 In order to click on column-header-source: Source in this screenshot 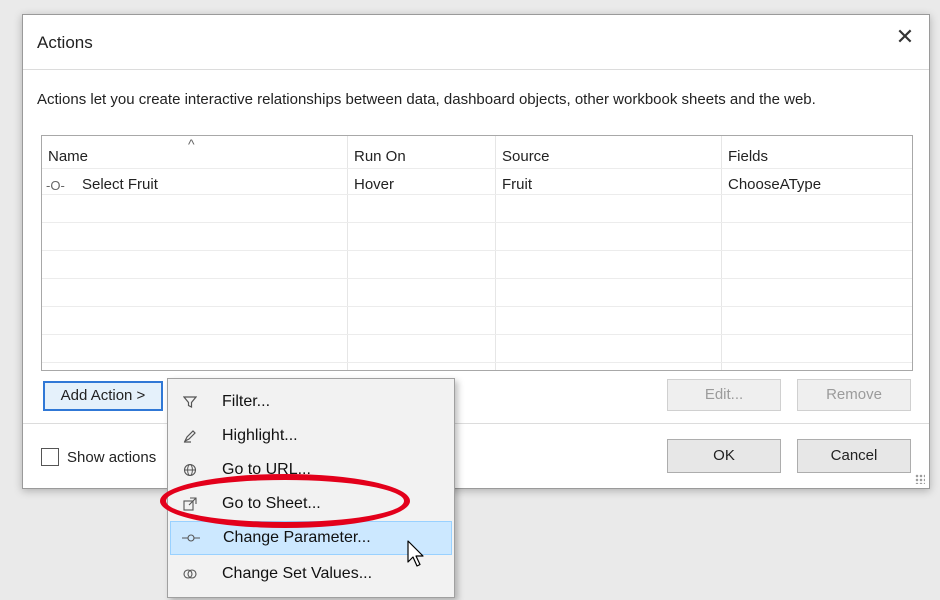, I will do `click(526, 156)`.